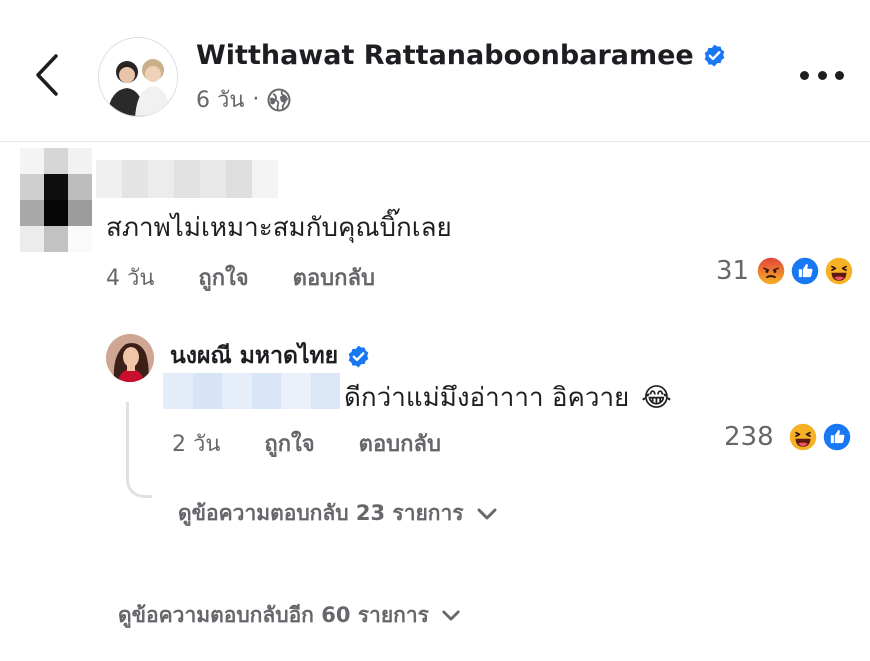  I want to click on commenter-avatar-blurred, so click(56, 200).